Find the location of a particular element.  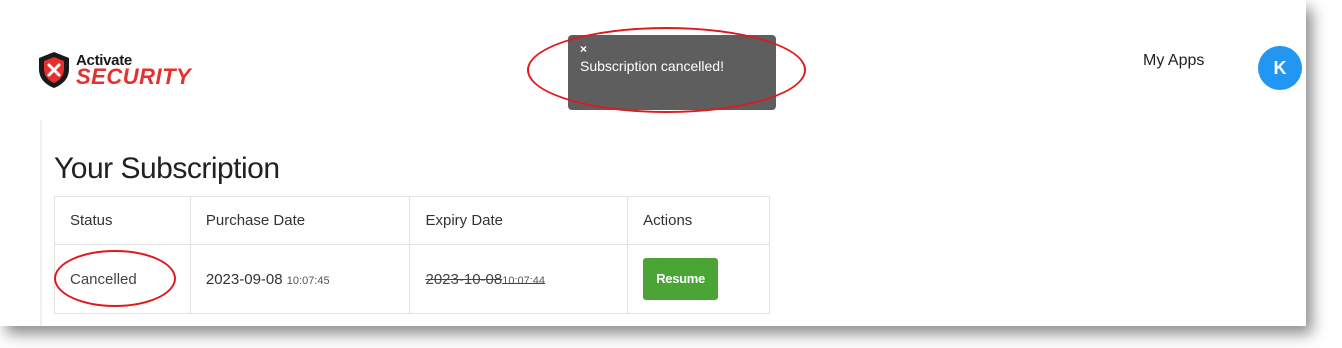

status-cell: Cancelled is located at coordinates (122, 279).